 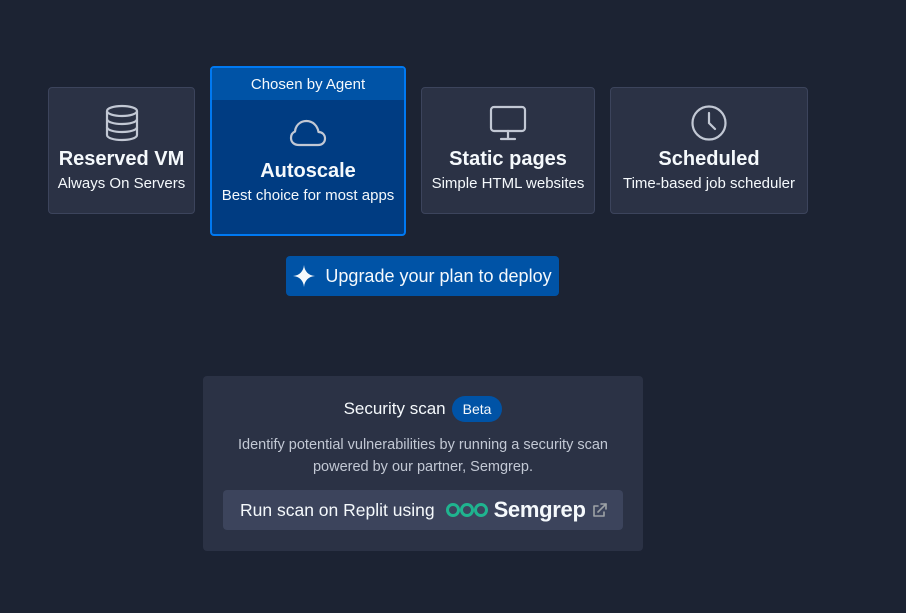 I want to click on deploy-option-title: Scheduled, so click(x=709, y=159).